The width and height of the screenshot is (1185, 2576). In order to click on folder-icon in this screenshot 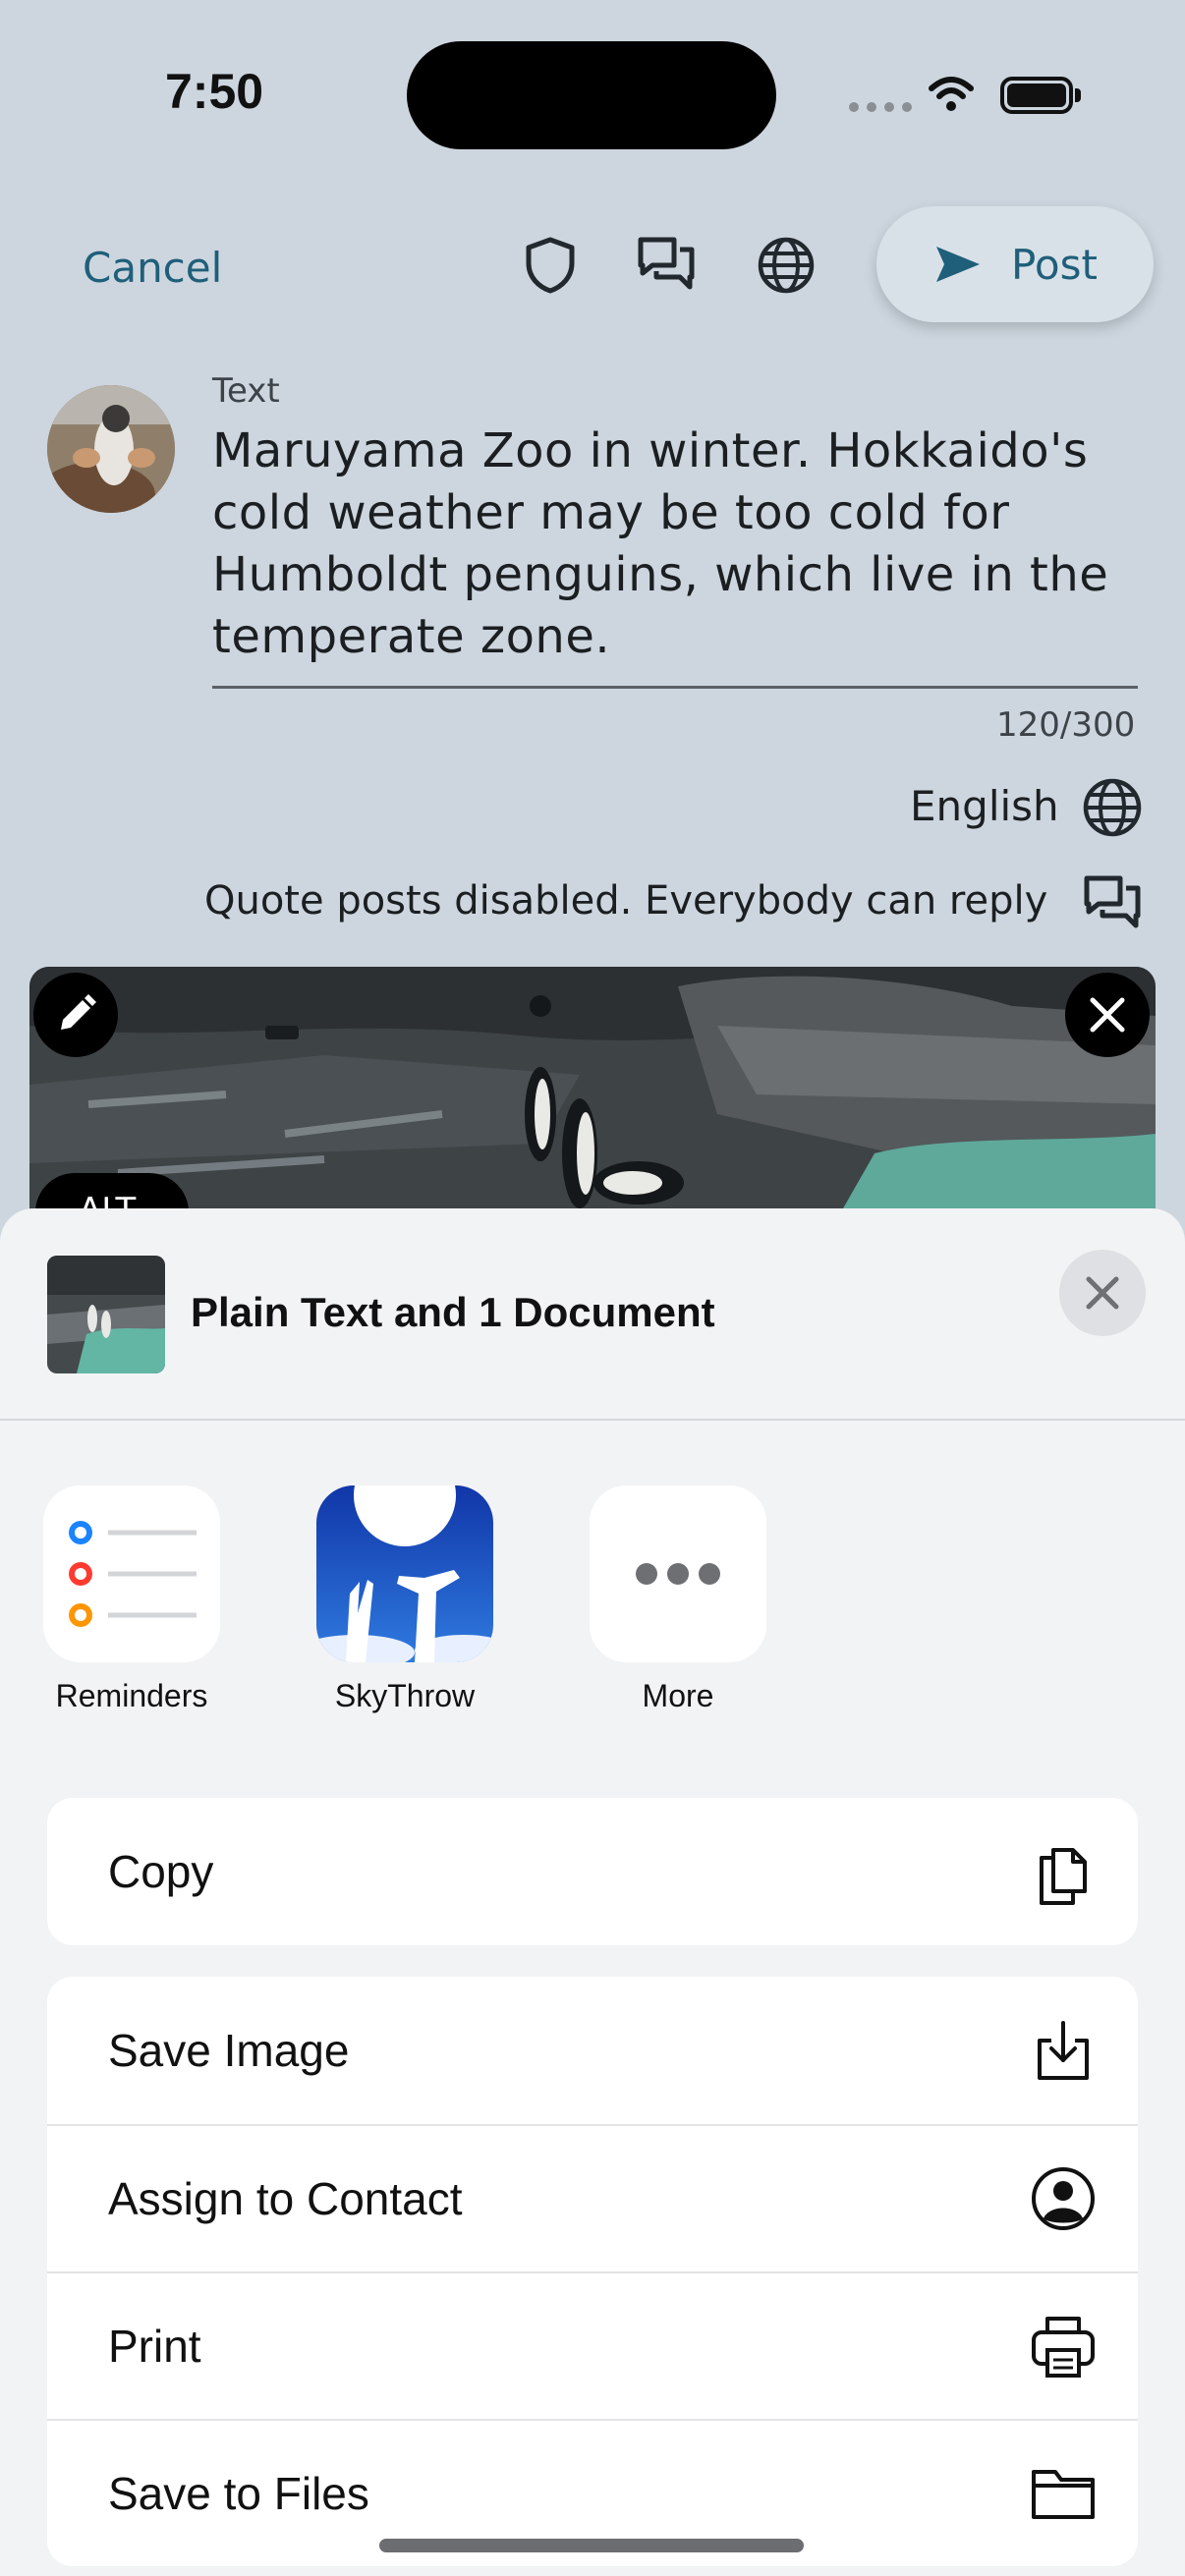, I will do `click(1064, 2494)`.